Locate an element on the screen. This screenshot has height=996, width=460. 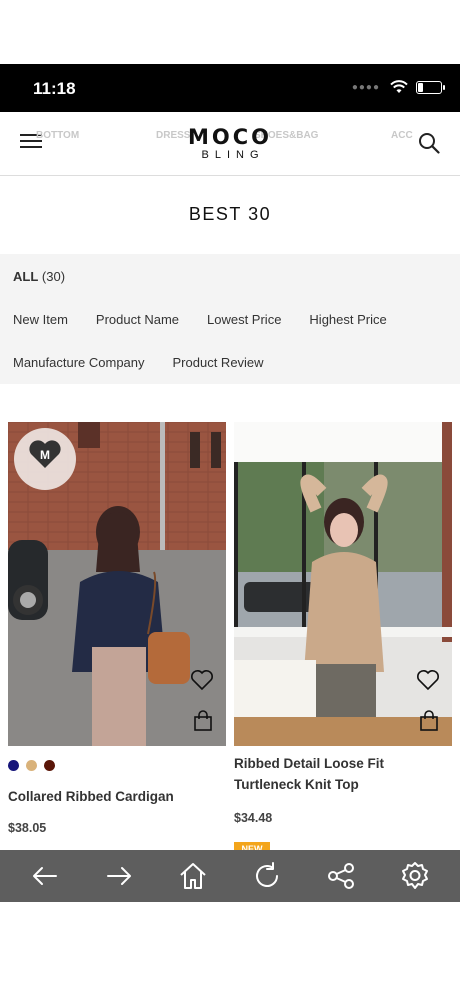
svg-text: M is located at coordinates (45, 455).